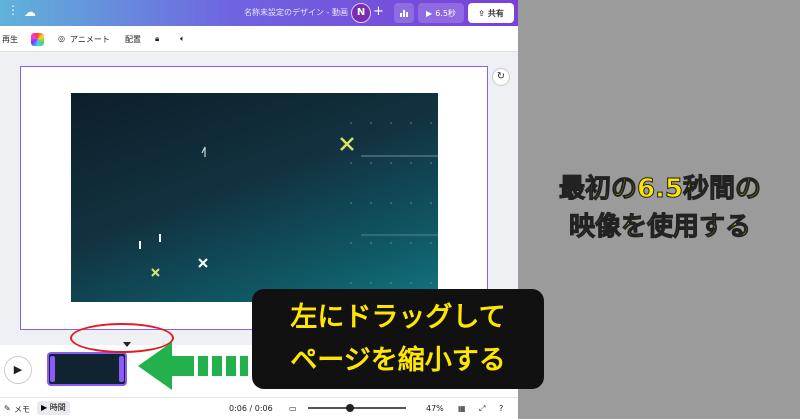 This screenshot has height=419, width=800. I want to click on insights-button, so click(404, 13).